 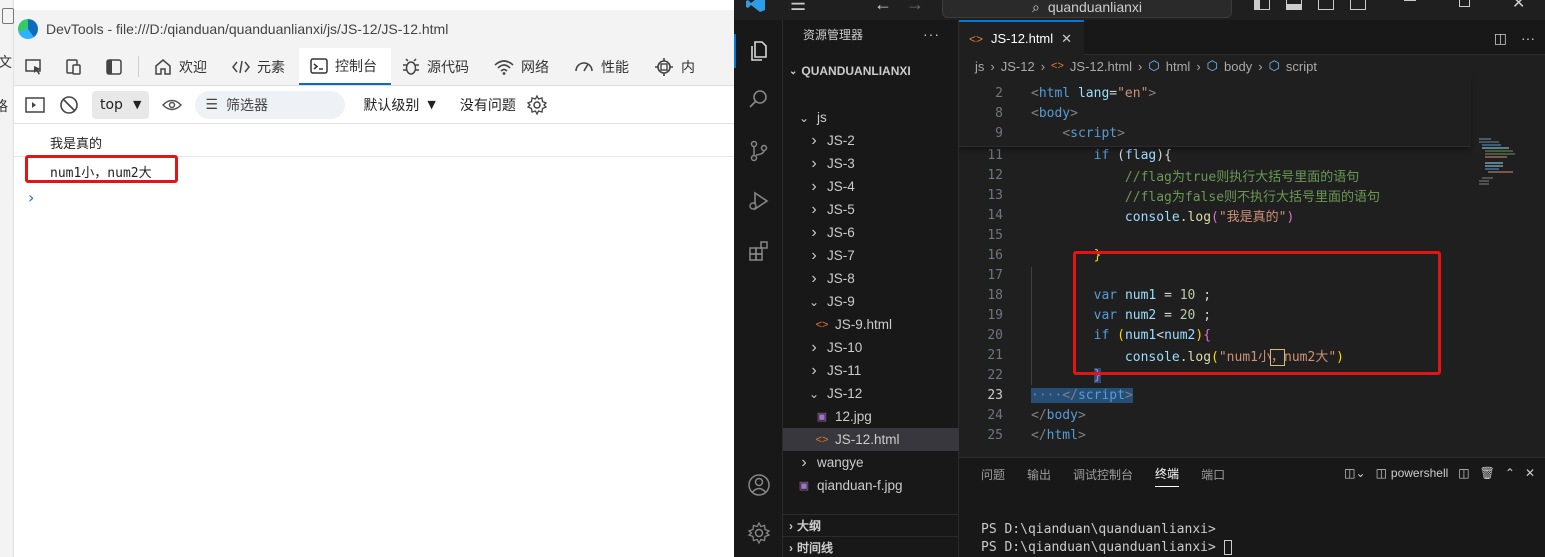 I want to click on panel-tab-output: 输出, so click(x=1039, y=474).